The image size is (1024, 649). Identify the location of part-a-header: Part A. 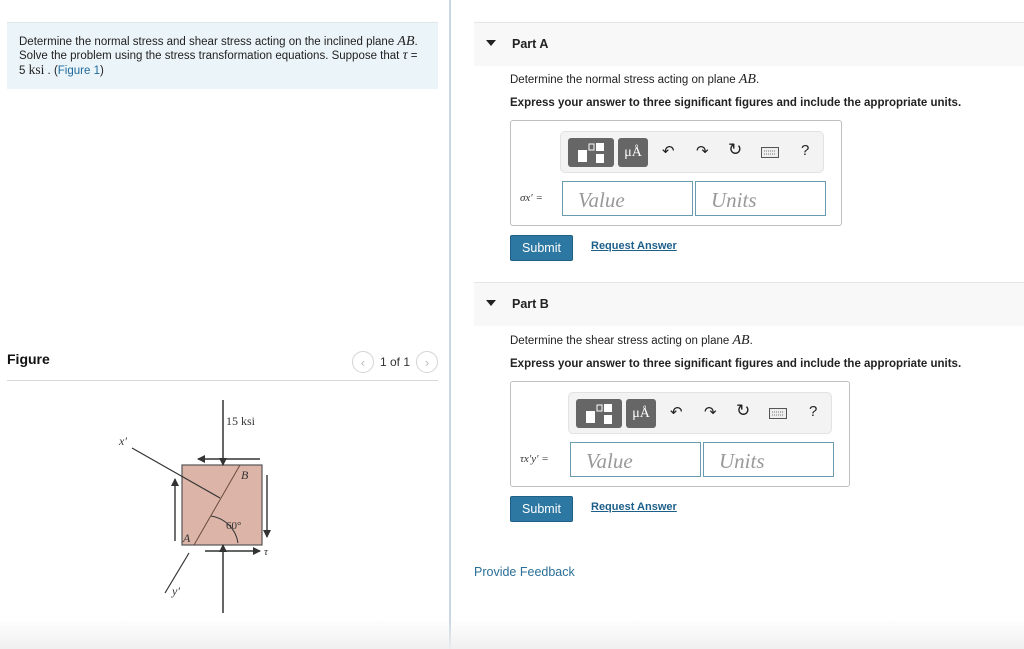
(749, 44).